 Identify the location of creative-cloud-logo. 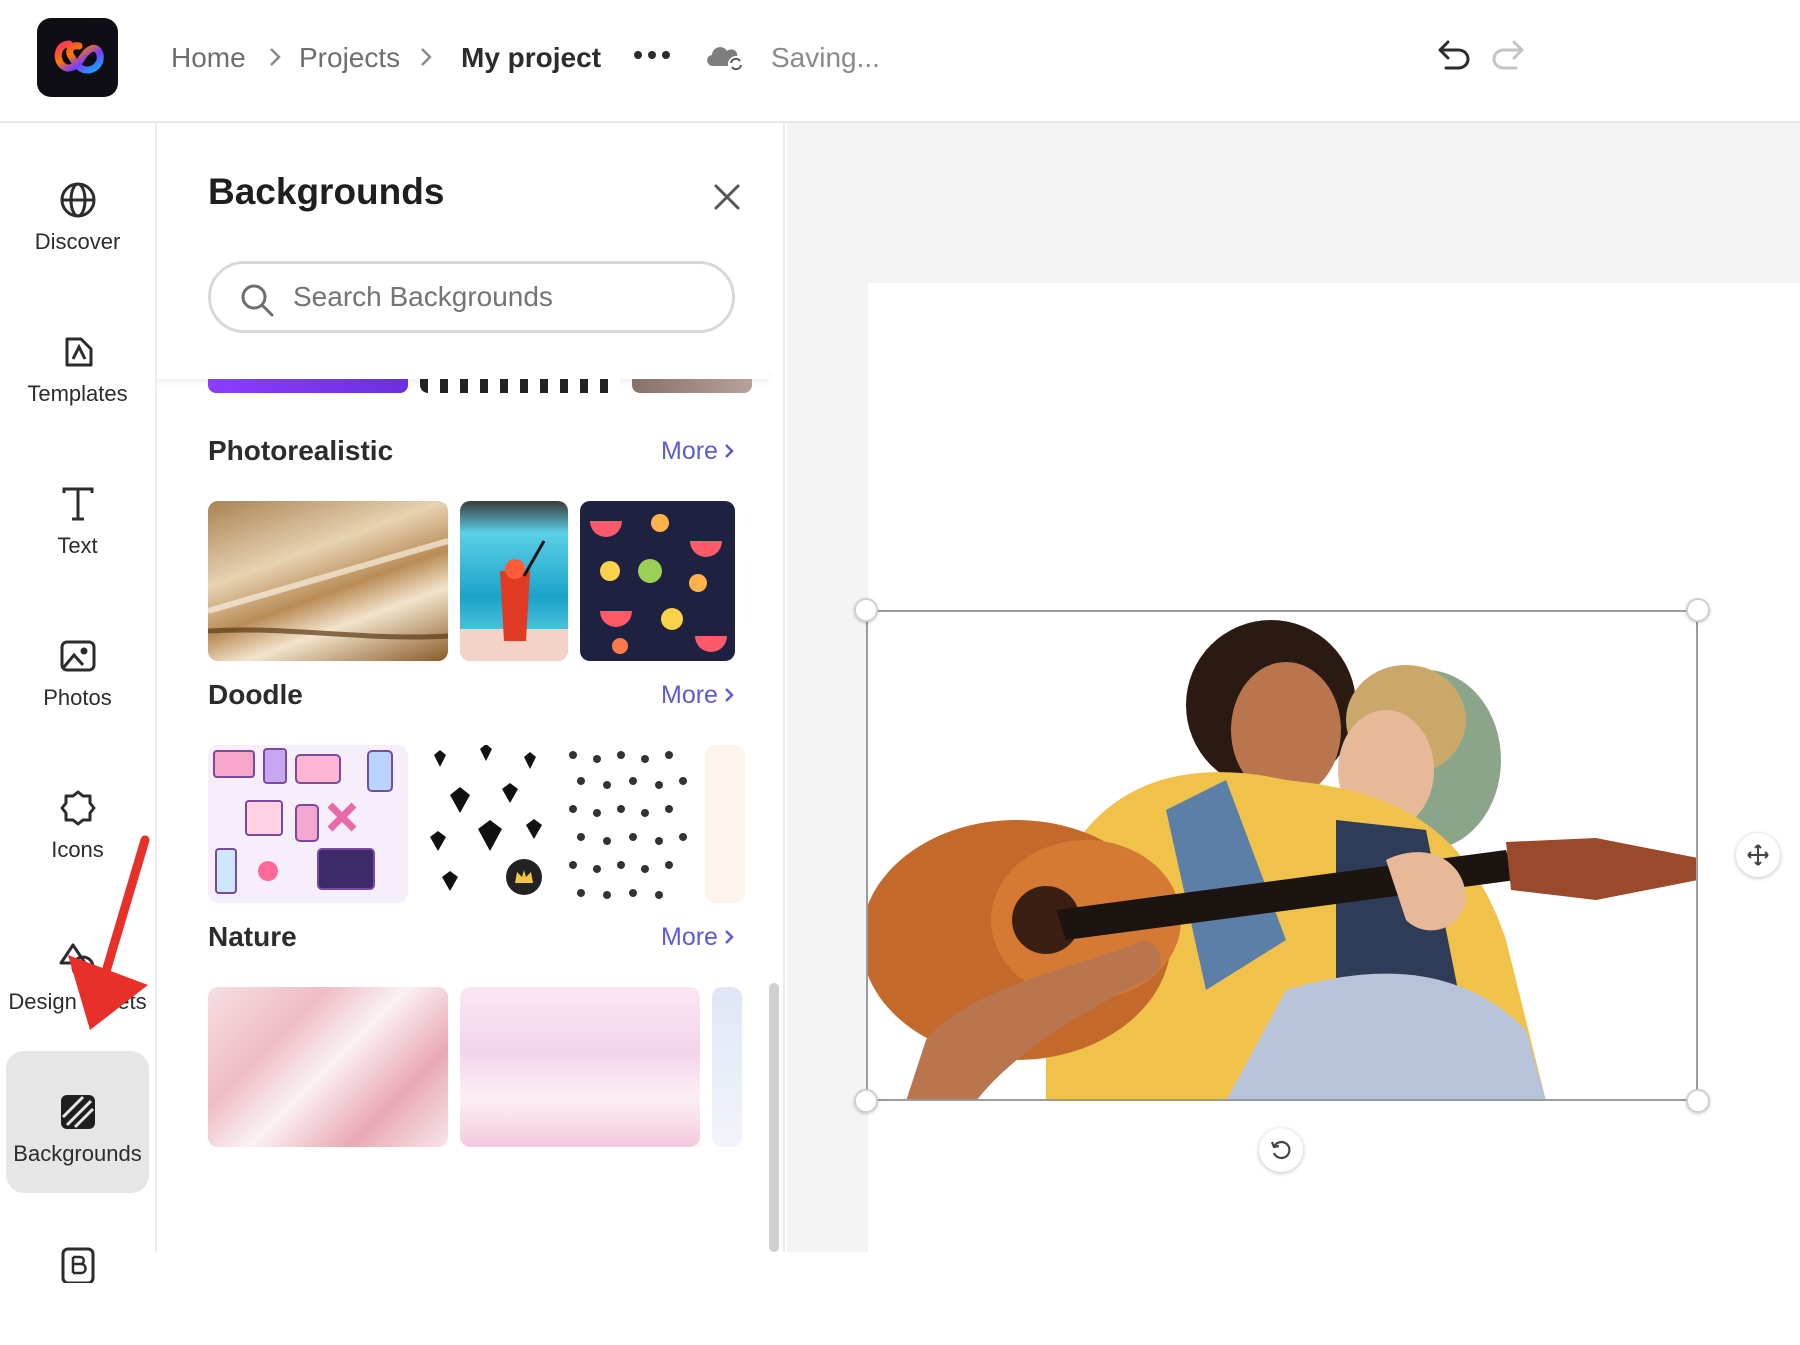
(77, 57).